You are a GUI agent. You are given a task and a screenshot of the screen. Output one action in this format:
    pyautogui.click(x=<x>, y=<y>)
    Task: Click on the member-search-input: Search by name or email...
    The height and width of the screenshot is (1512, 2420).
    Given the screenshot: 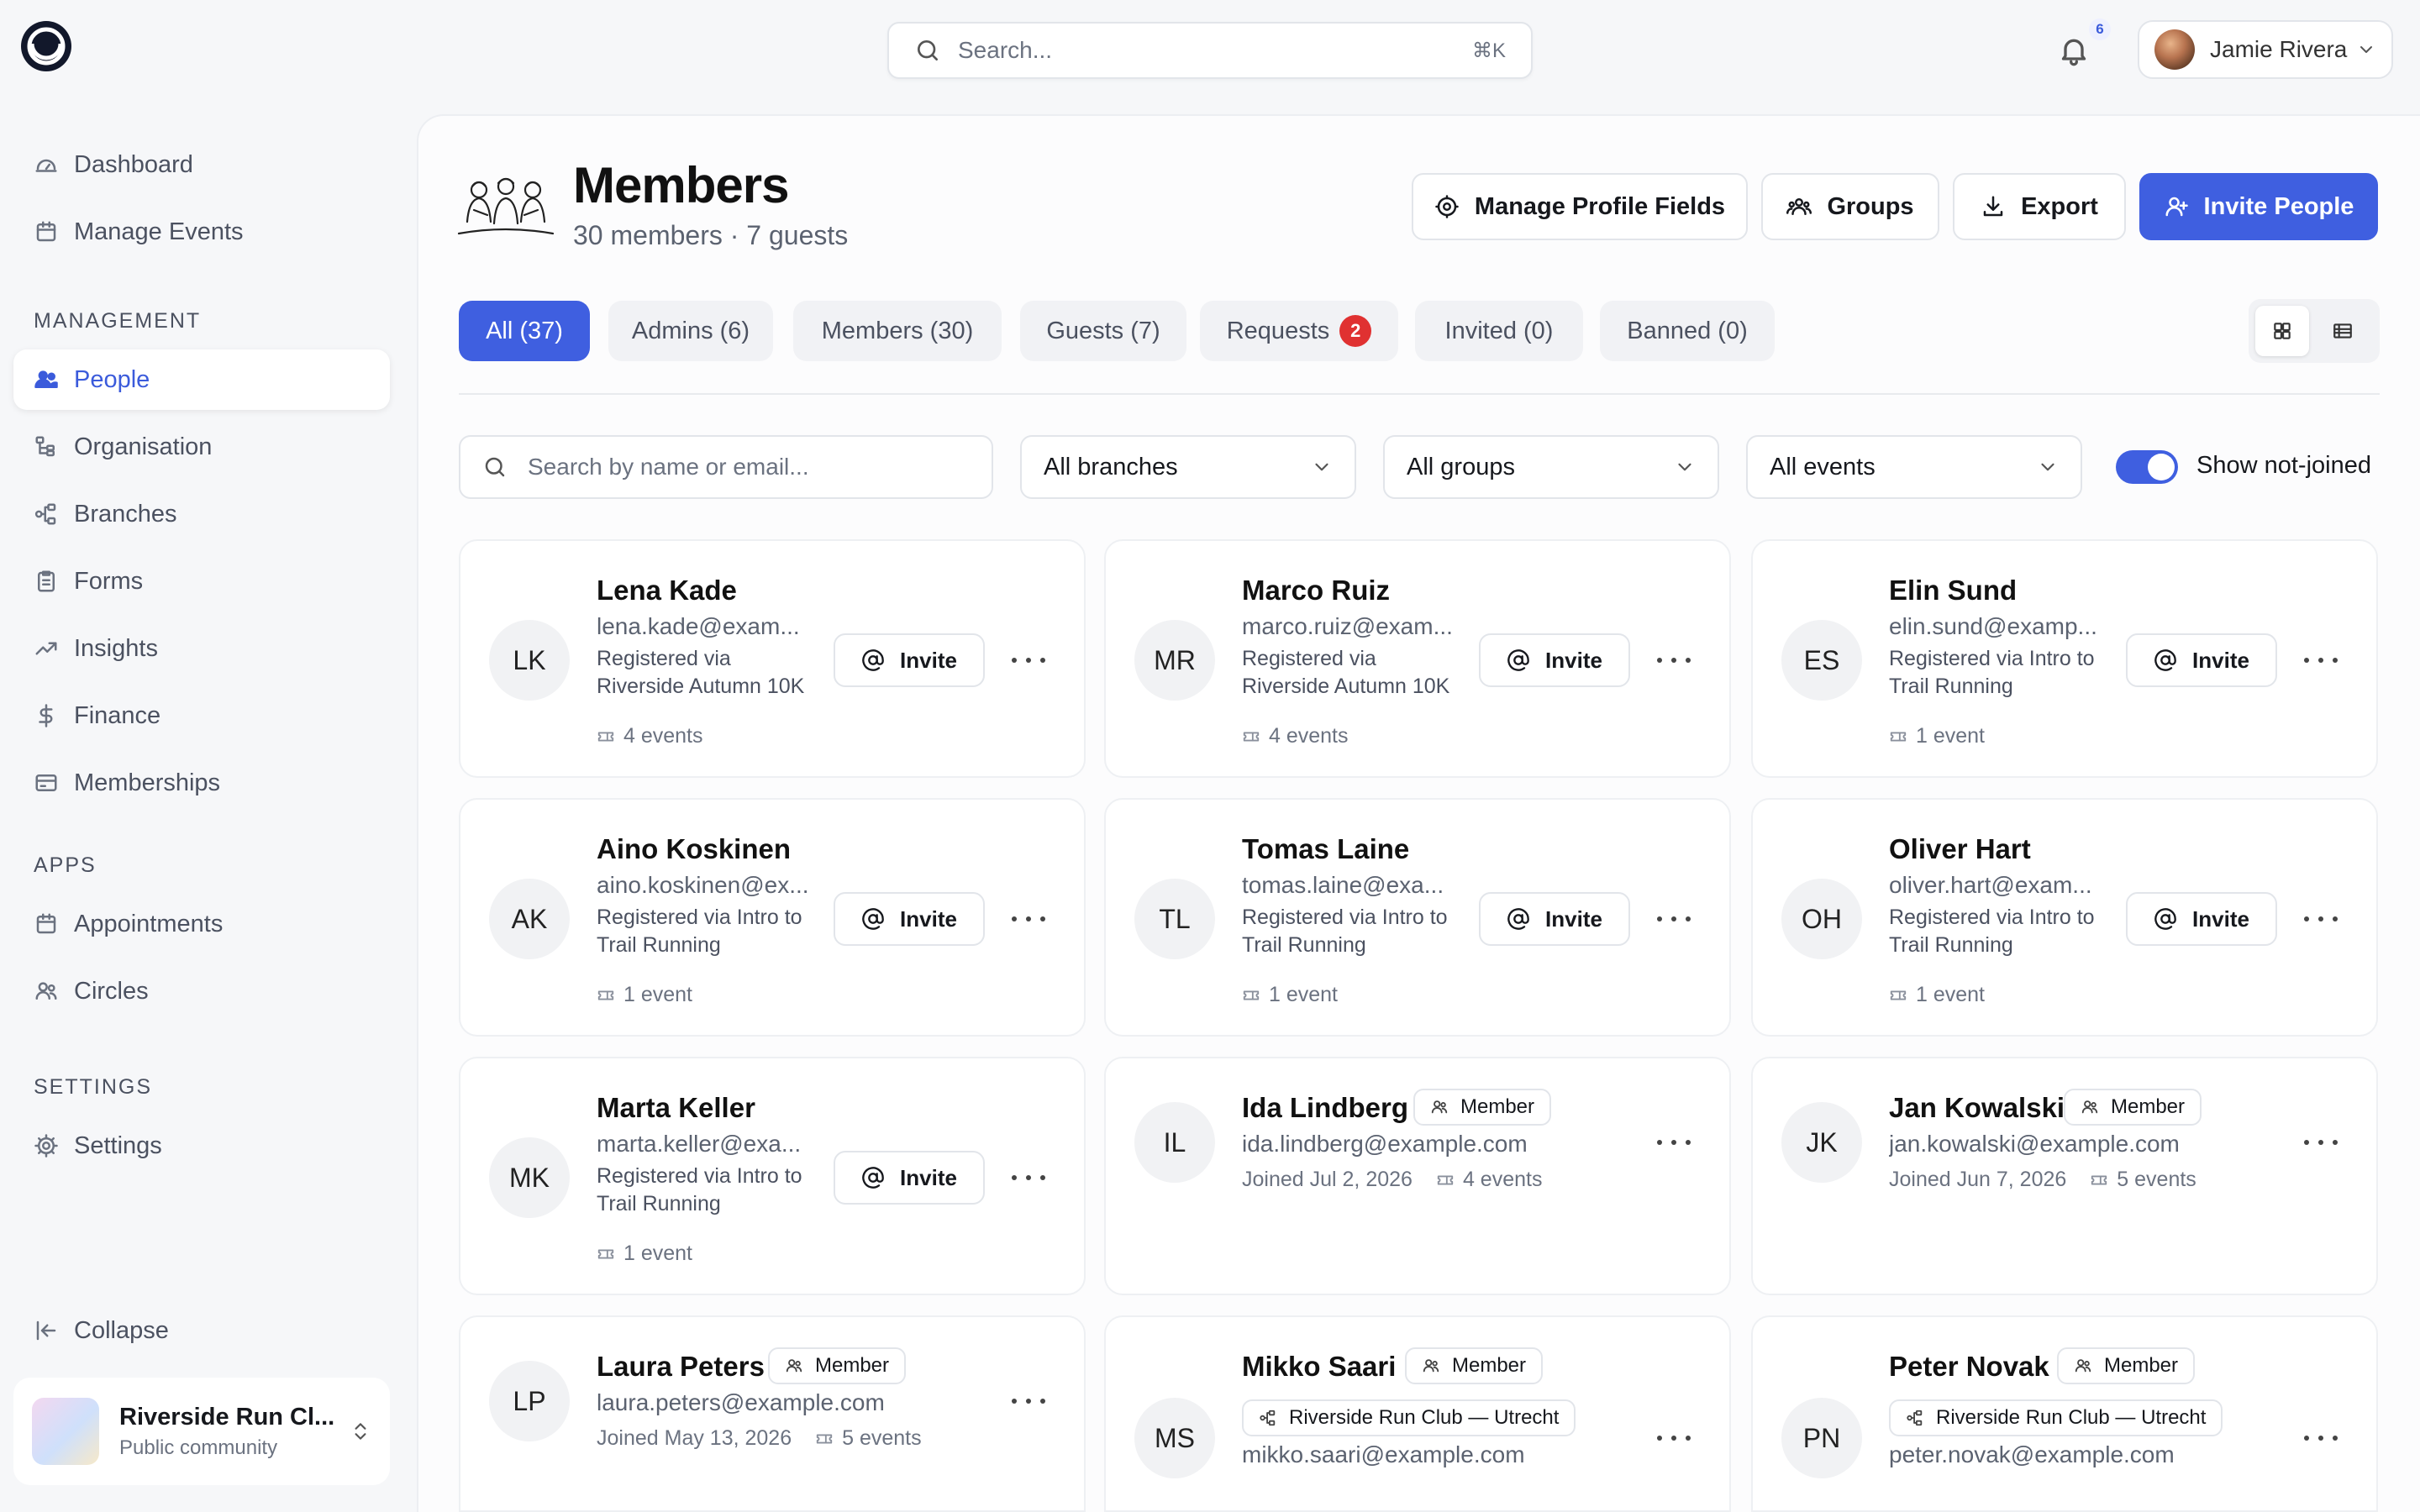 What is the action you would take?
    pyautogui.click(x=726, y=467)
    